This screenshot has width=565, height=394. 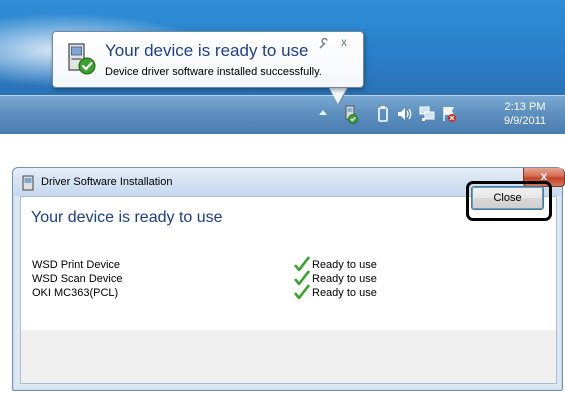 What do you see at coordinates (282, 114) in the screenshot?
I see `taskbar` at bounding box center [282, 114].